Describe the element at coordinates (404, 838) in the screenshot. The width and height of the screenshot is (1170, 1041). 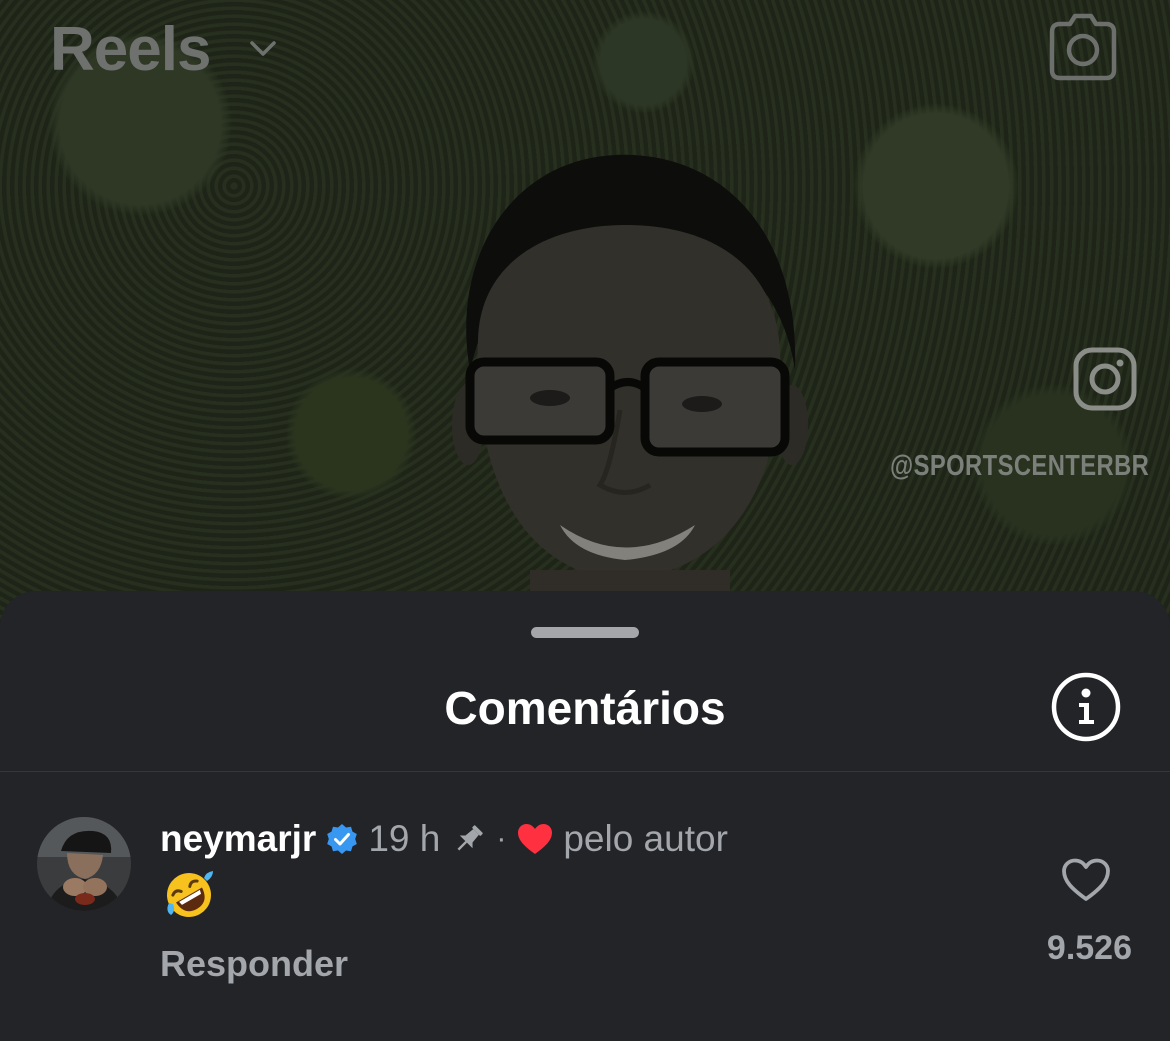
I see `comment-time: 19 h` at that location.